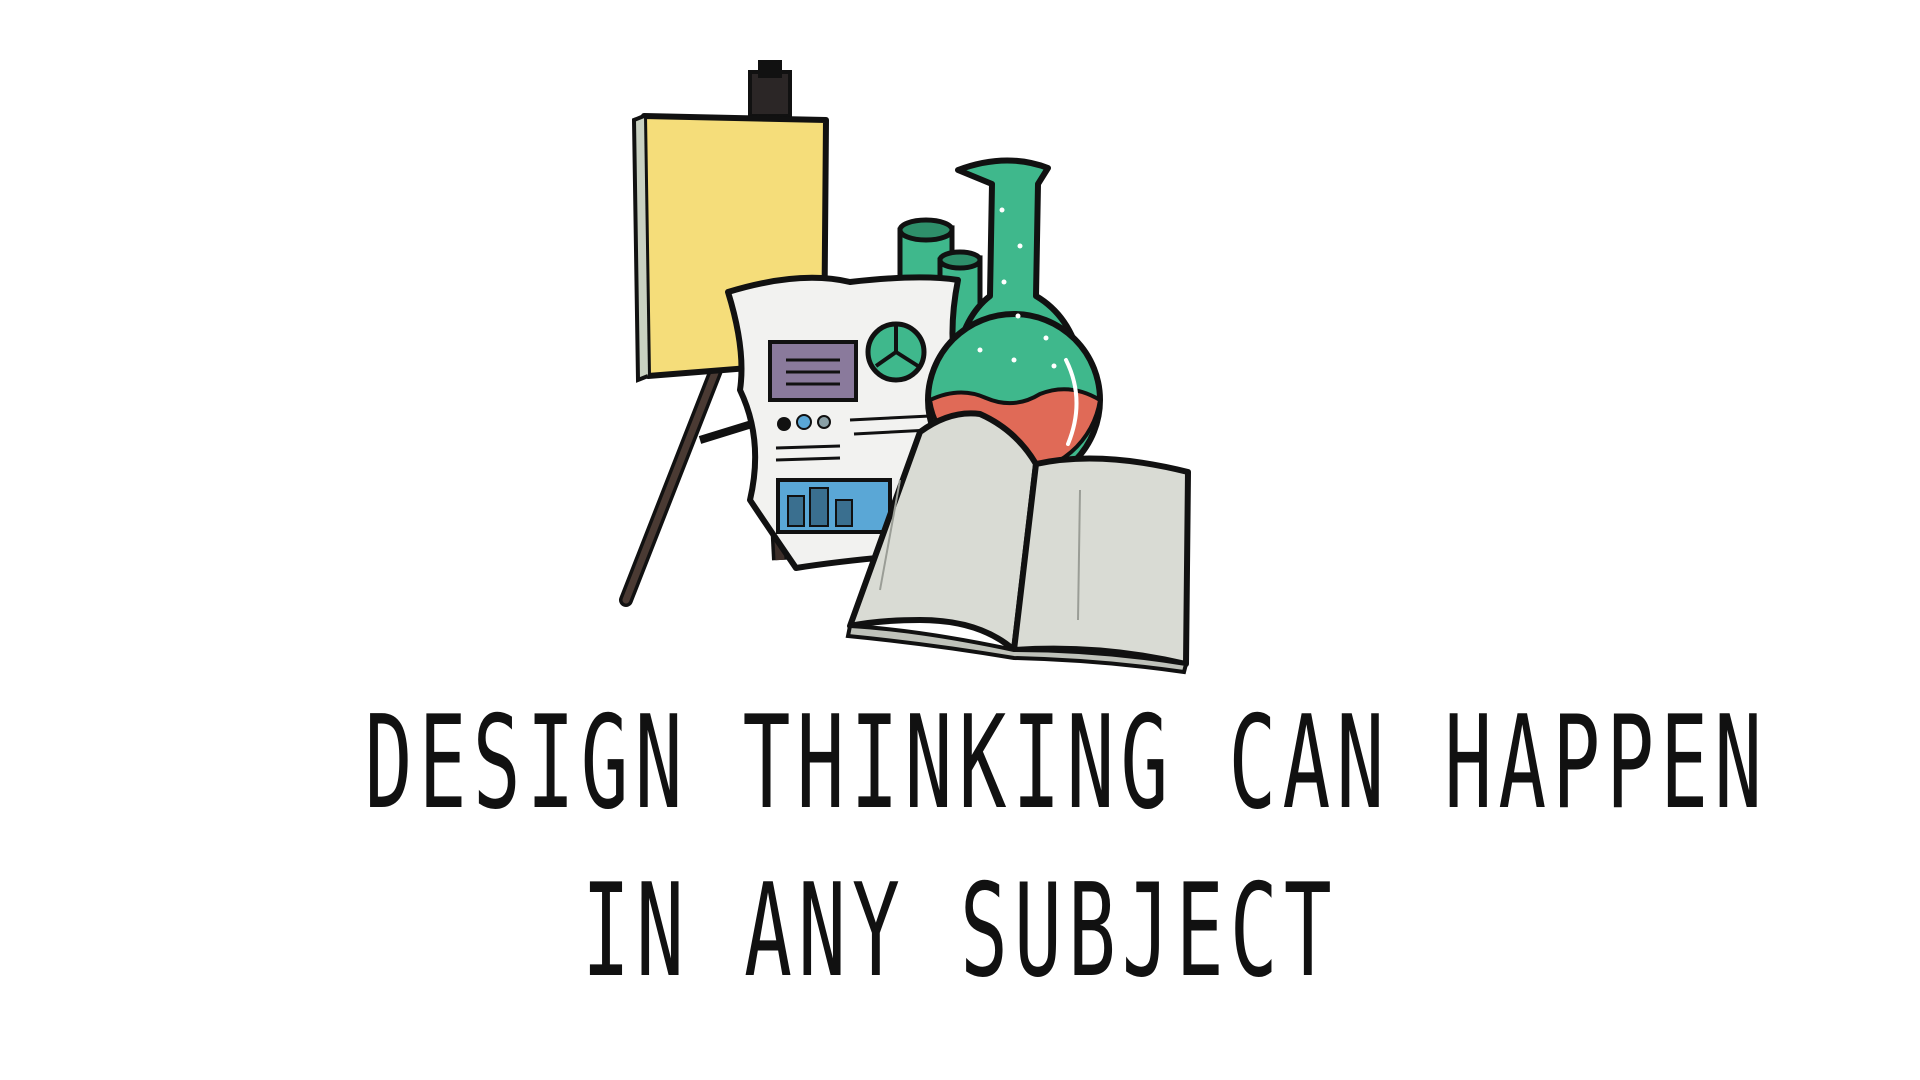  Describe the element at coordinates (960, 931) in the screenshot. I see `caption-line-2: IN ANY SUBJECT` at that location.